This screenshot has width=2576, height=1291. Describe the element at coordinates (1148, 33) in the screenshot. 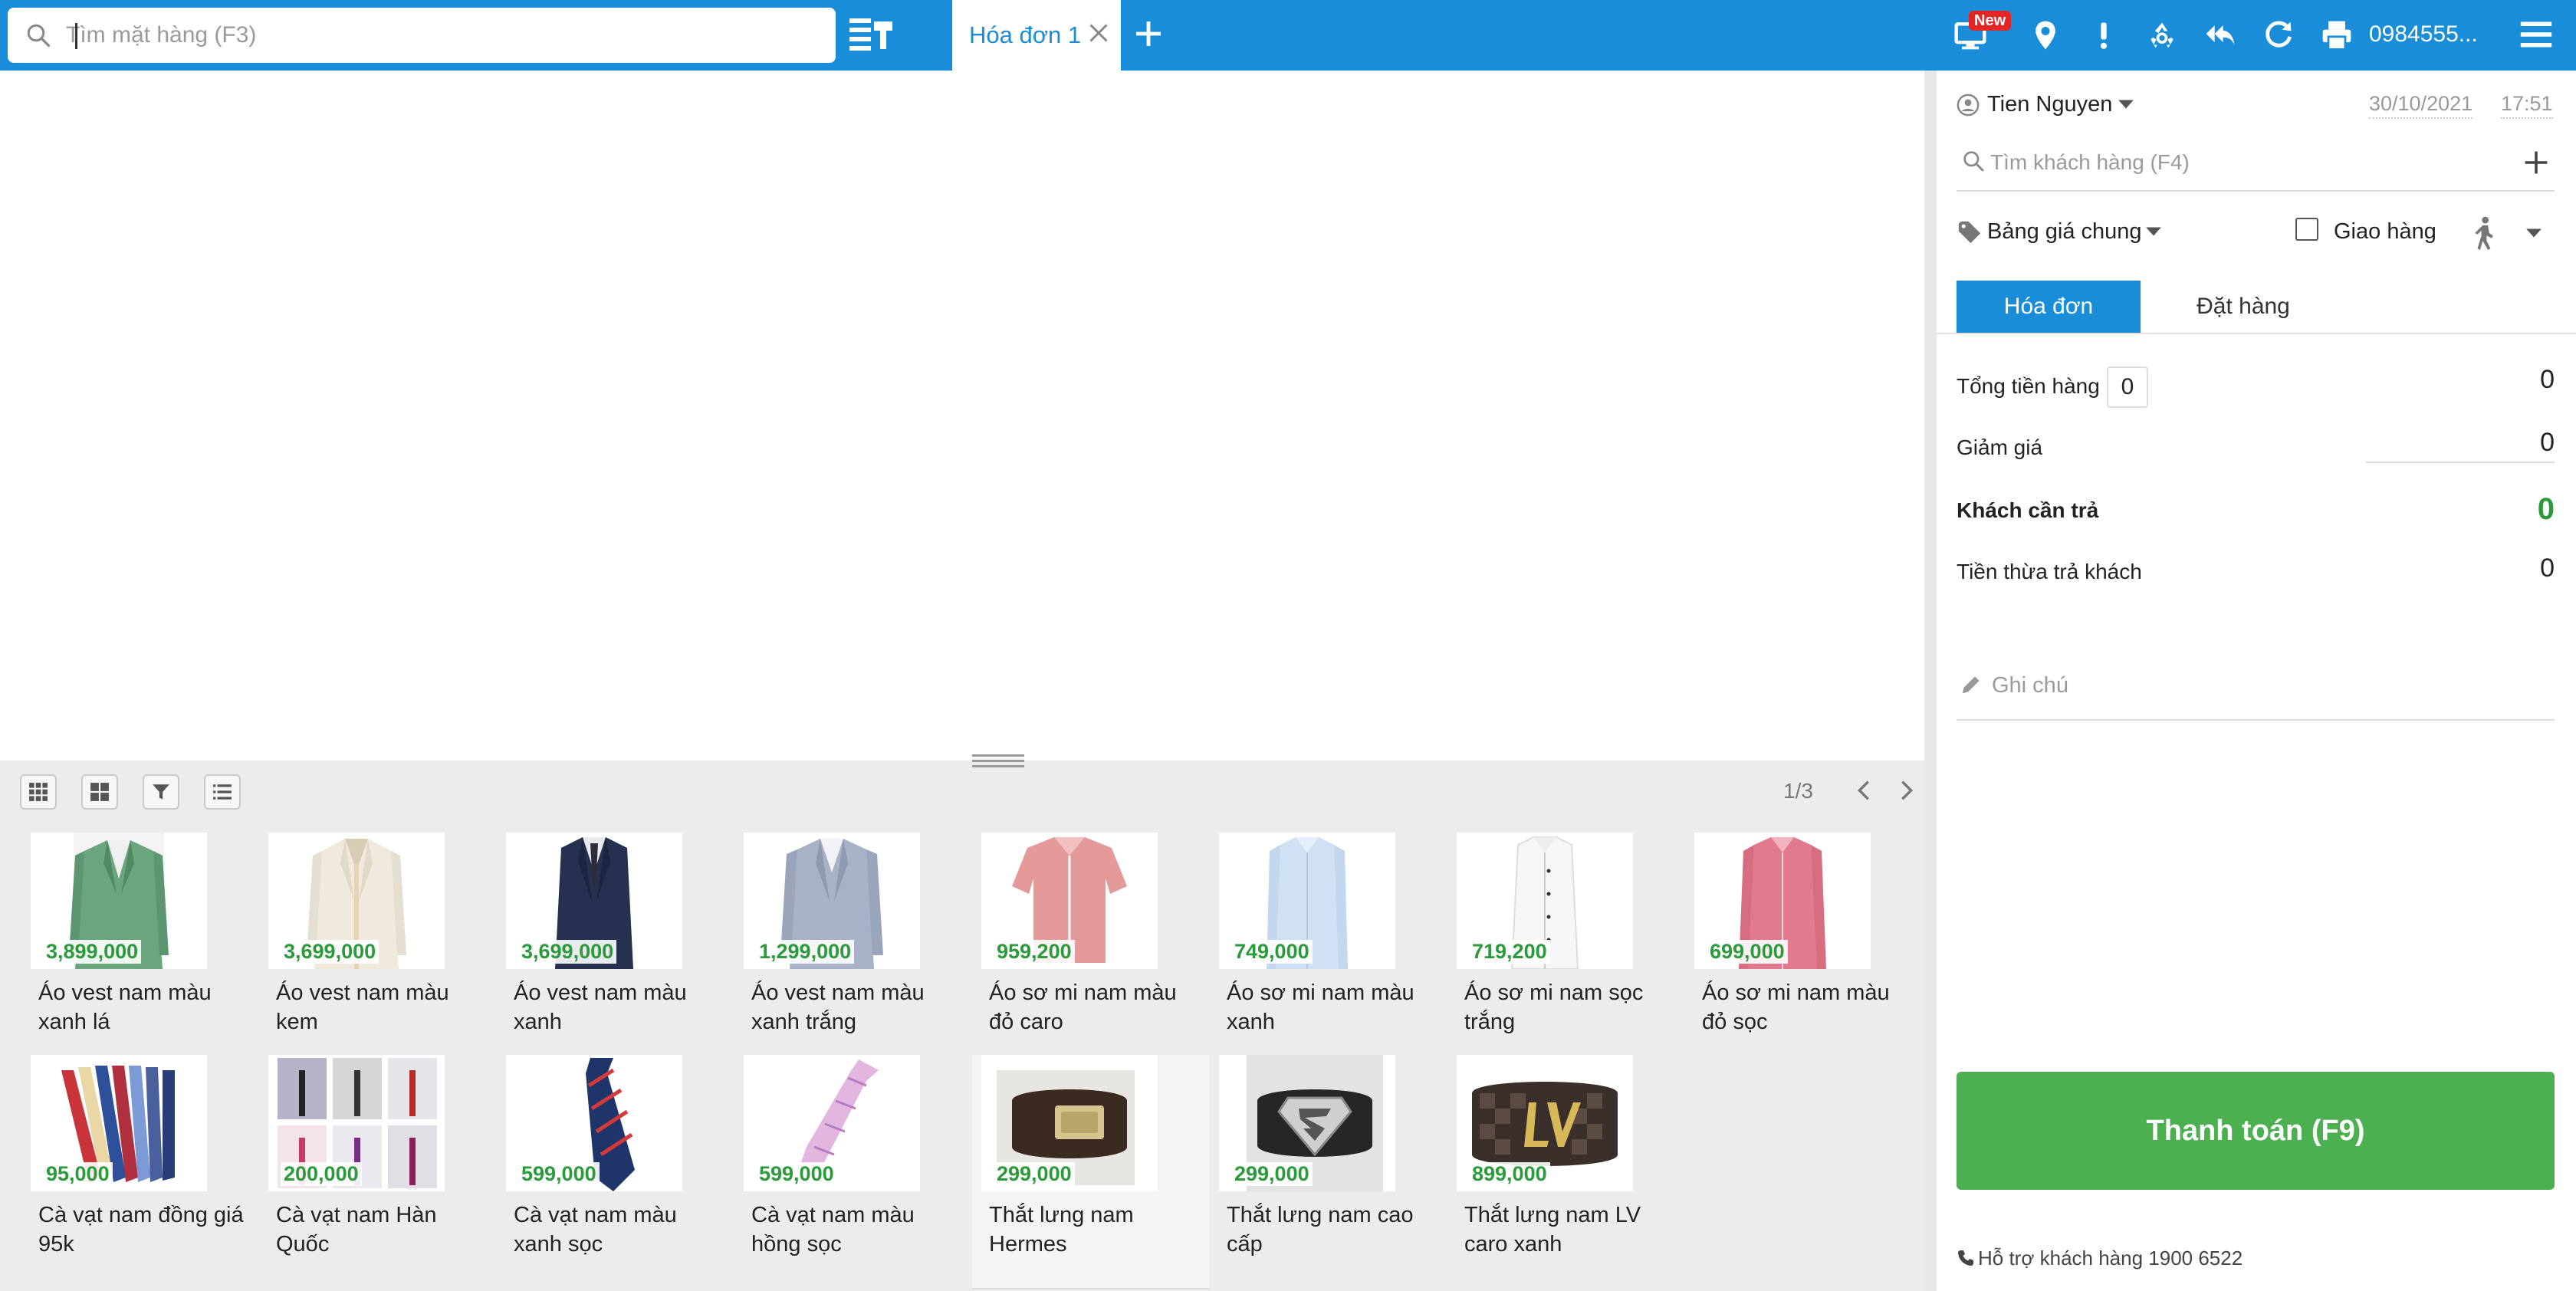

I see `add-tab-icon` at that location.